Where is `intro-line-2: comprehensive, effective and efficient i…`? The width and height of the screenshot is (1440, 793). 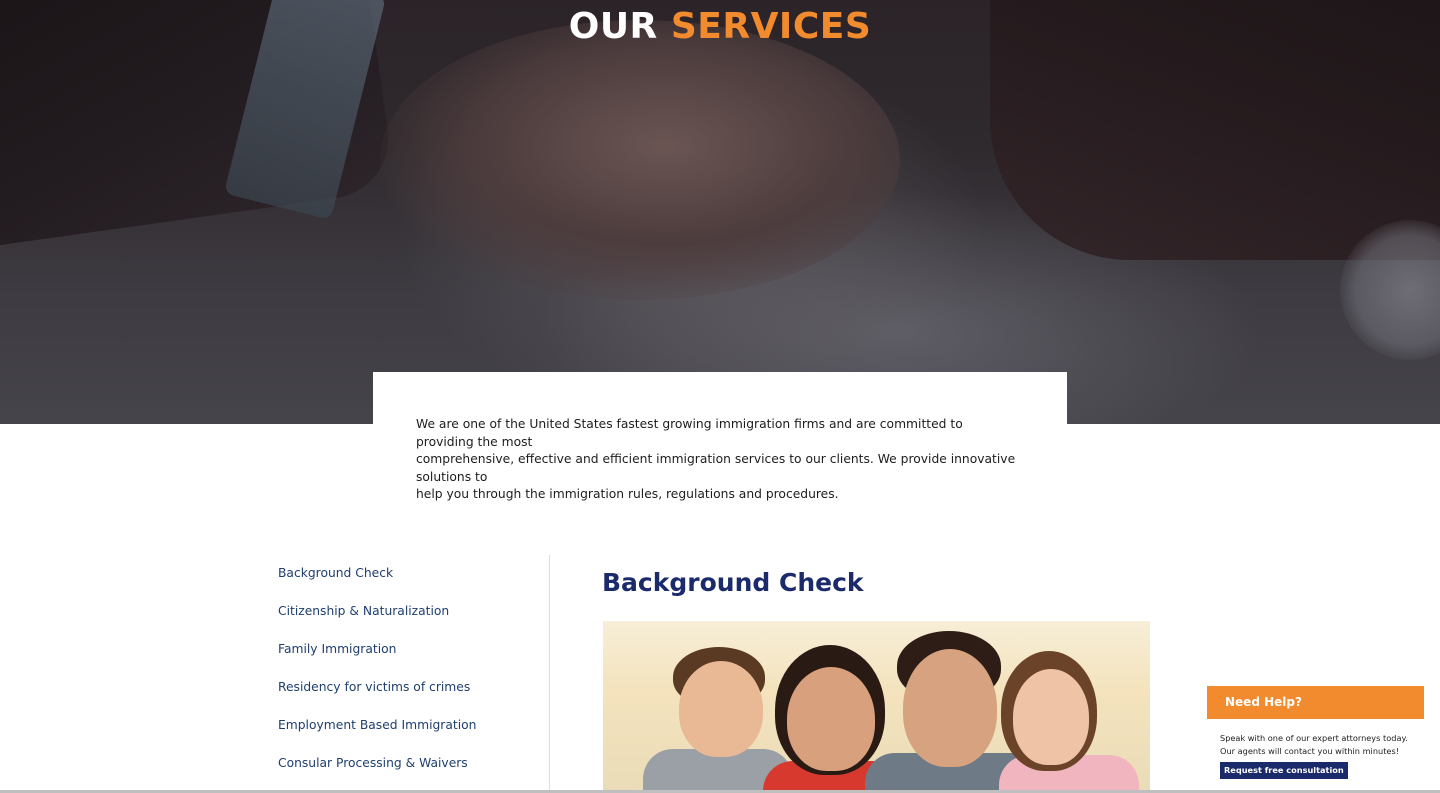
intro-line-2: comprehensive, effective and efficient i… is located at coordinates (716, 468).